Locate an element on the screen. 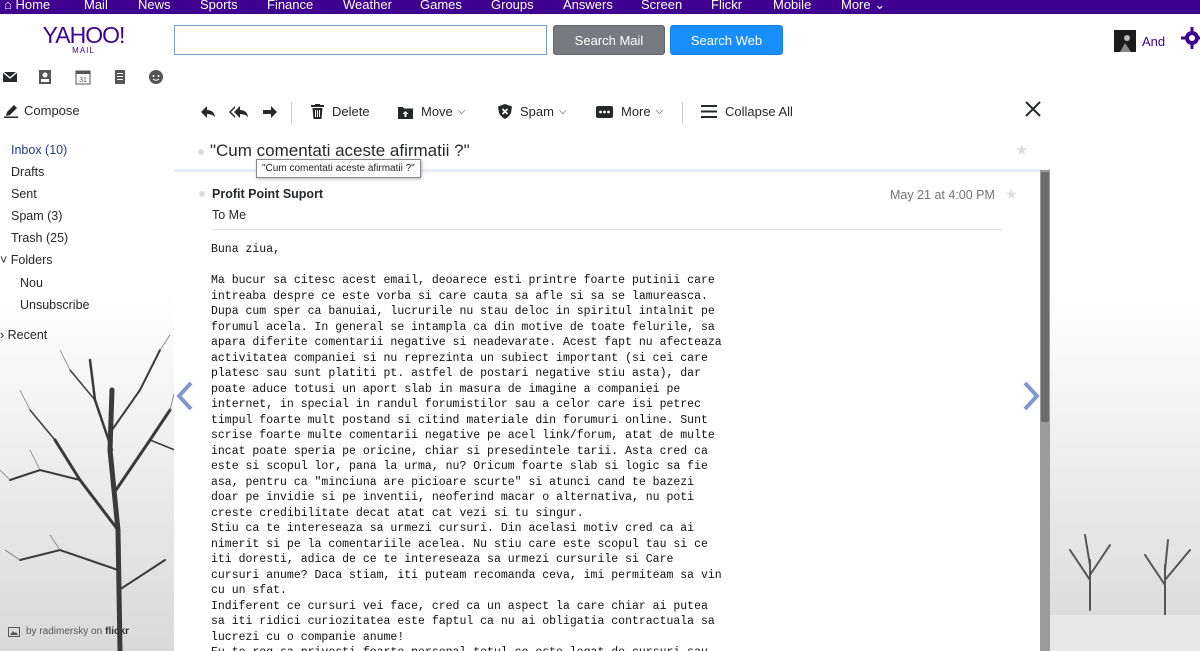 This screenshot has width=1200, height=651. sidebar-item-trash: Trash (25) is located at coordinates (39, 238).